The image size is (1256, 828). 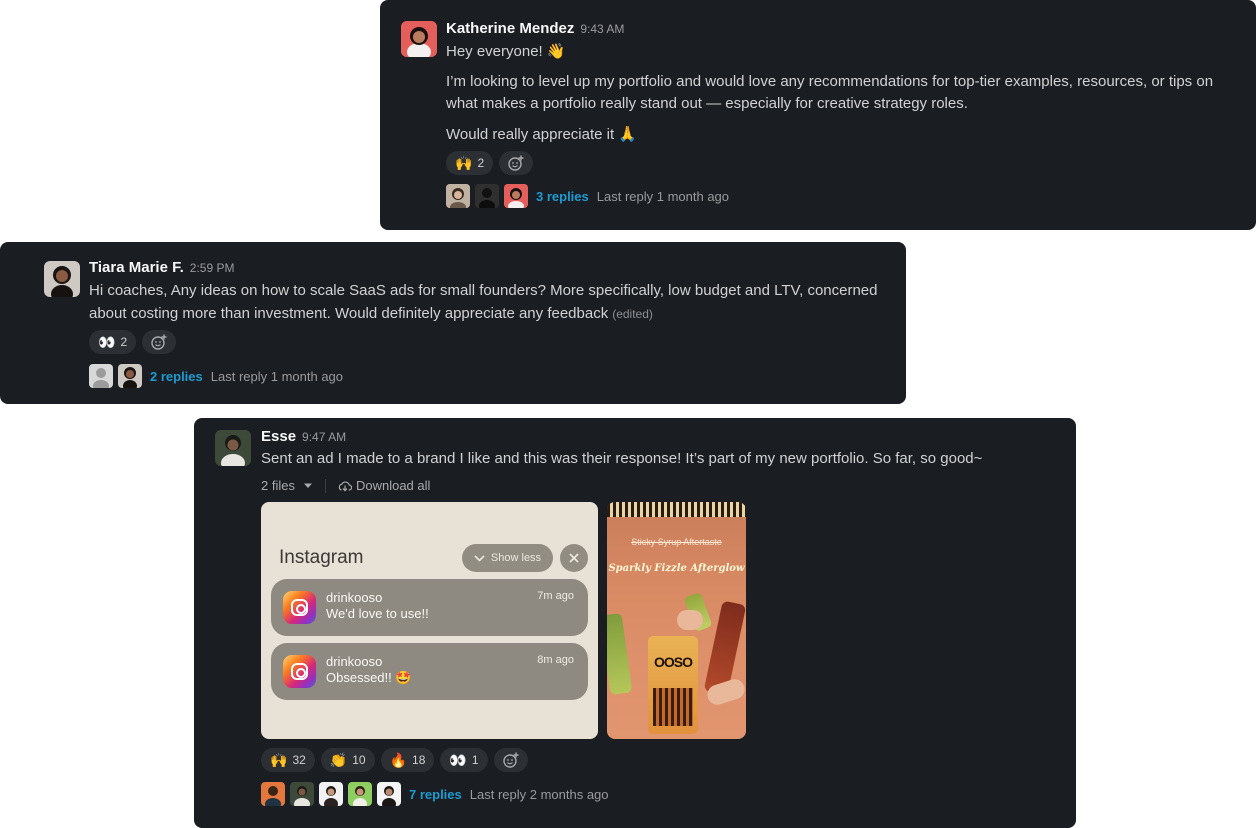 What do you see at coordinates (562, 196) in the screenshot?
I see `replies-link: 3 replies` at bounding box center [562, 196].